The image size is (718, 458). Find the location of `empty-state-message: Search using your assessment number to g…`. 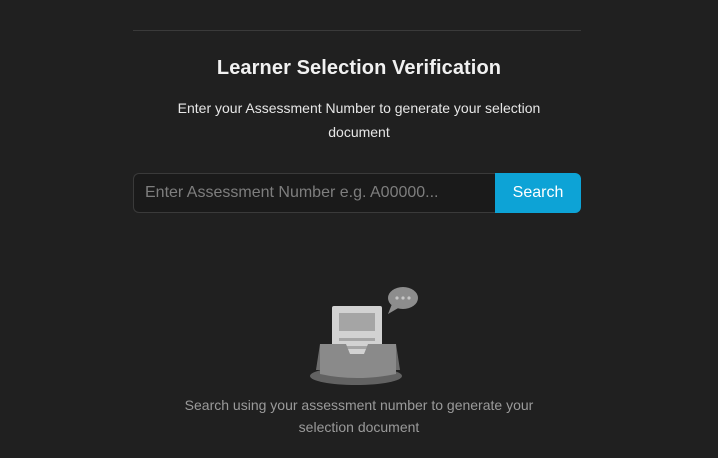

empty-state-message: Search using your assessment number to g… is located at coordinates (359, 416).